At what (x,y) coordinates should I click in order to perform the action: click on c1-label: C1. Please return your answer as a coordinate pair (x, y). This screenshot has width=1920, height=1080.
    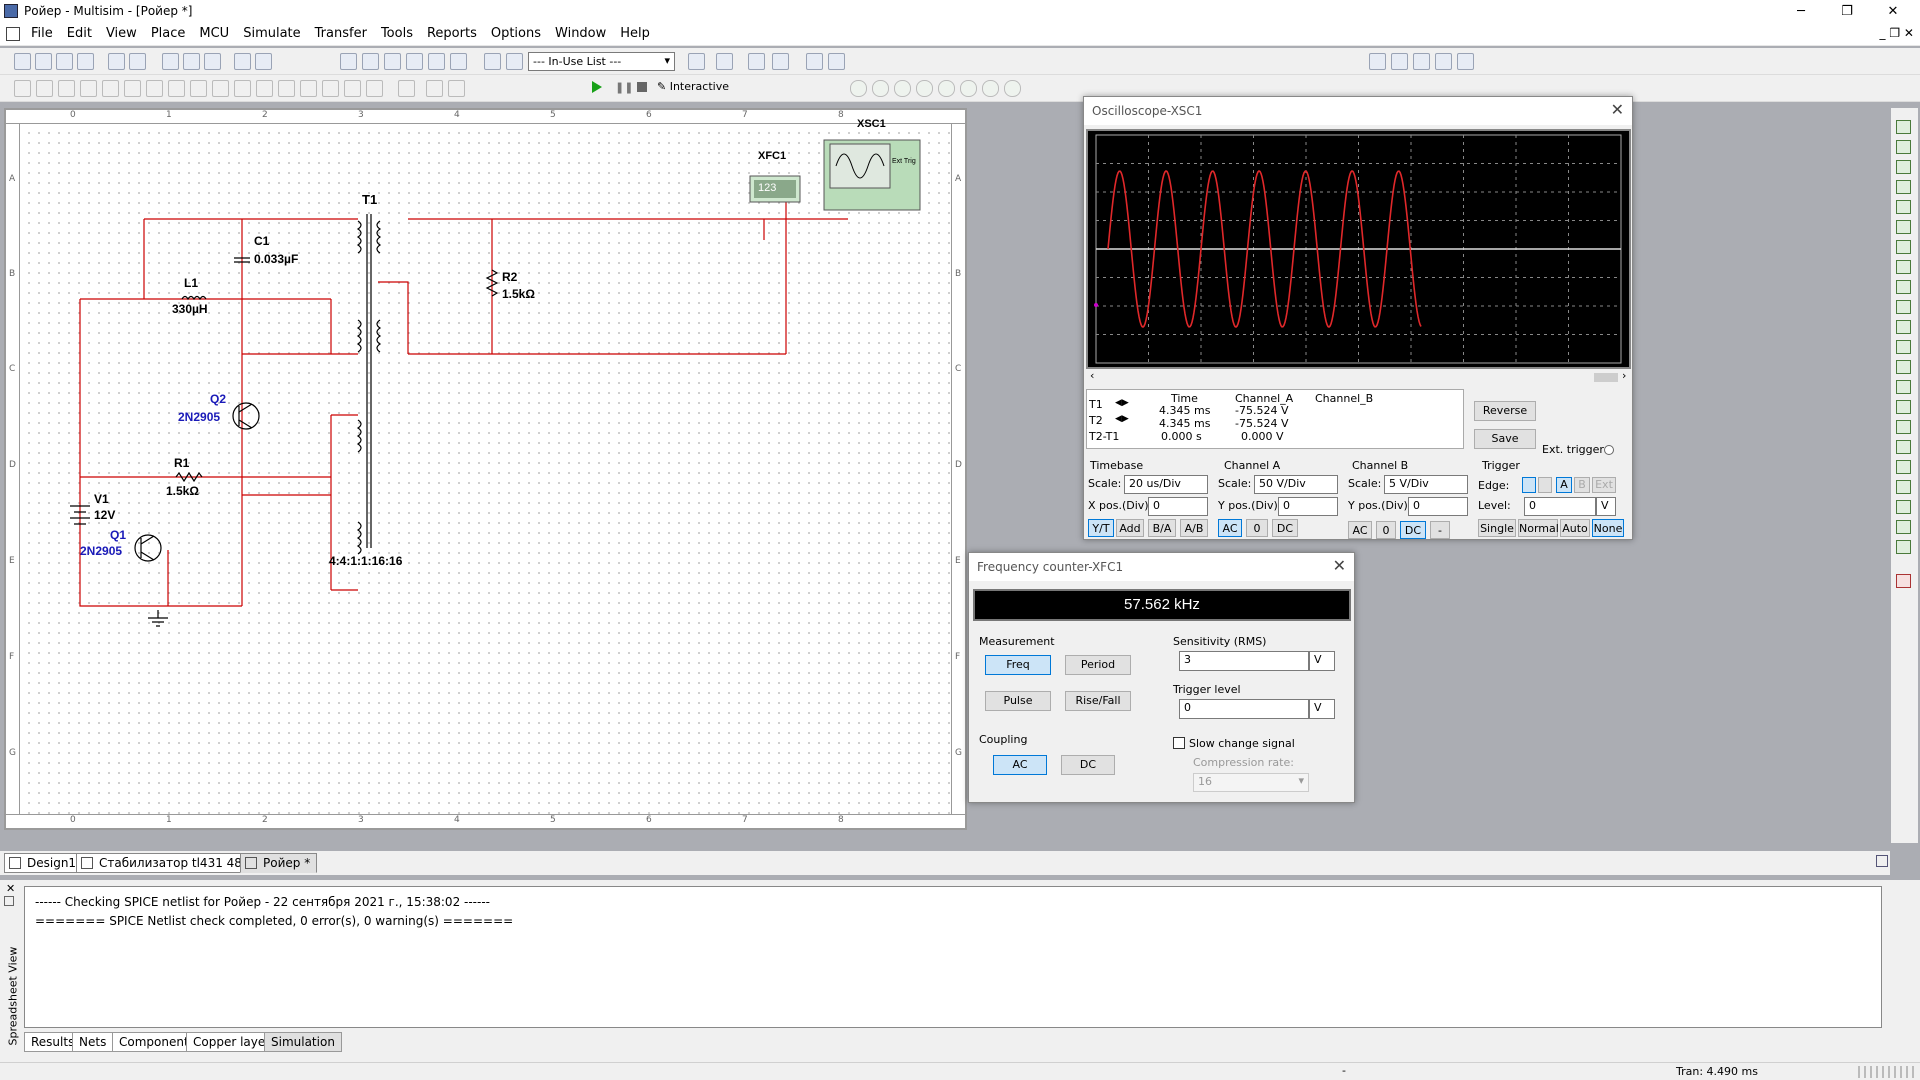
    Looking at the image, I should click on (261, 241).